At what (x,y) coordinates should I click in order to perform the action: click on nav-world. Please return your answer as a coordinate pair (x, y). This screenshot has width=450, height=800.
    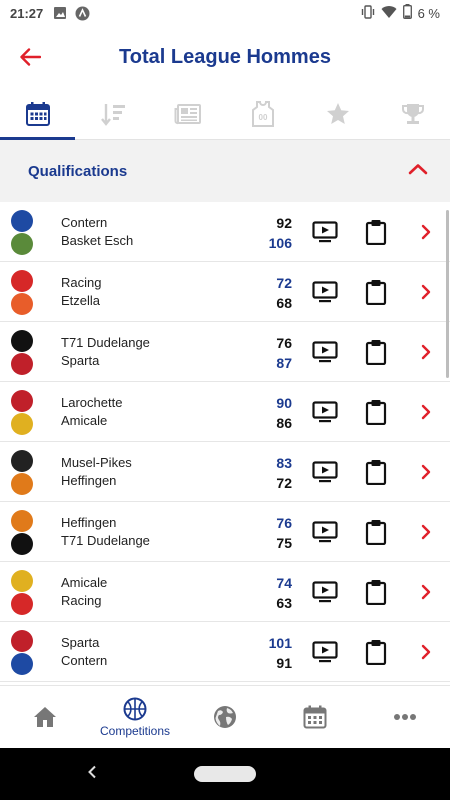
    Looking at the image, I should click on (225, 717).